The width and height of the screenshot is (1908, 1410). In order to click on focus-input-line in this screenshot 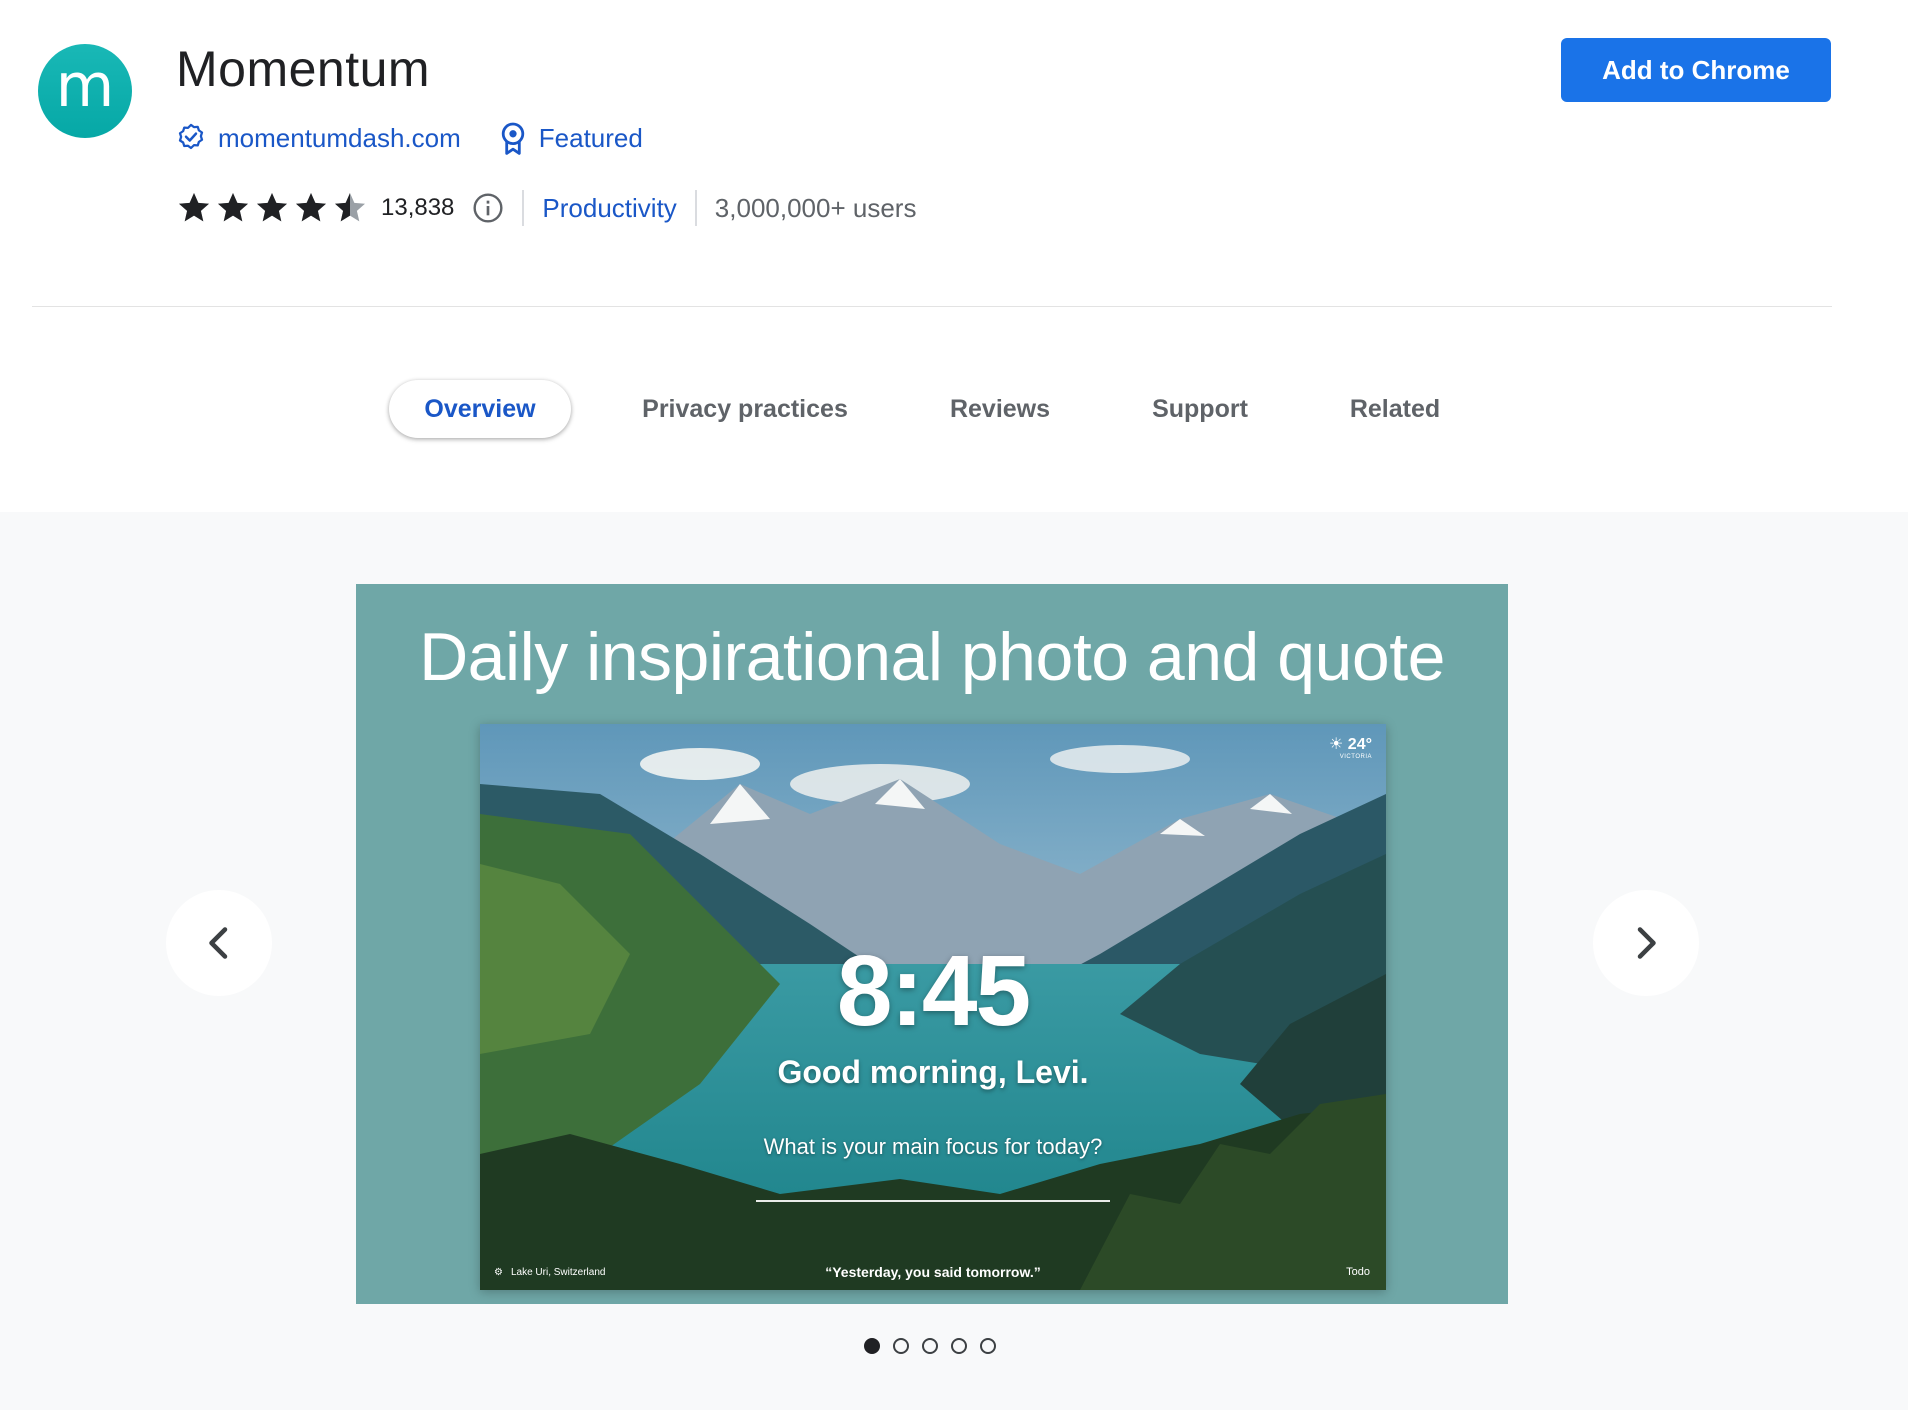, I will do `click(933, 1201)`.